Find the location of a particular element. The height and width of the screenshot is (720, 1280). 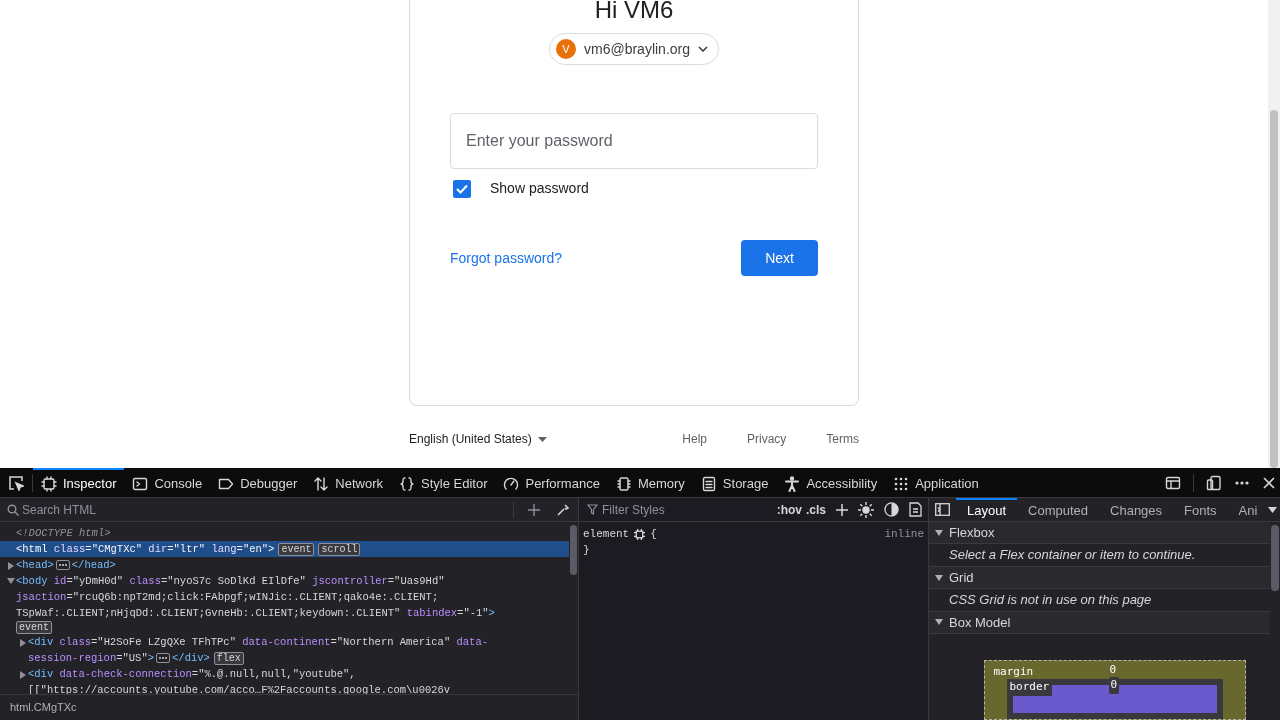

rule-selector: element is located at coordinates (606, 534).